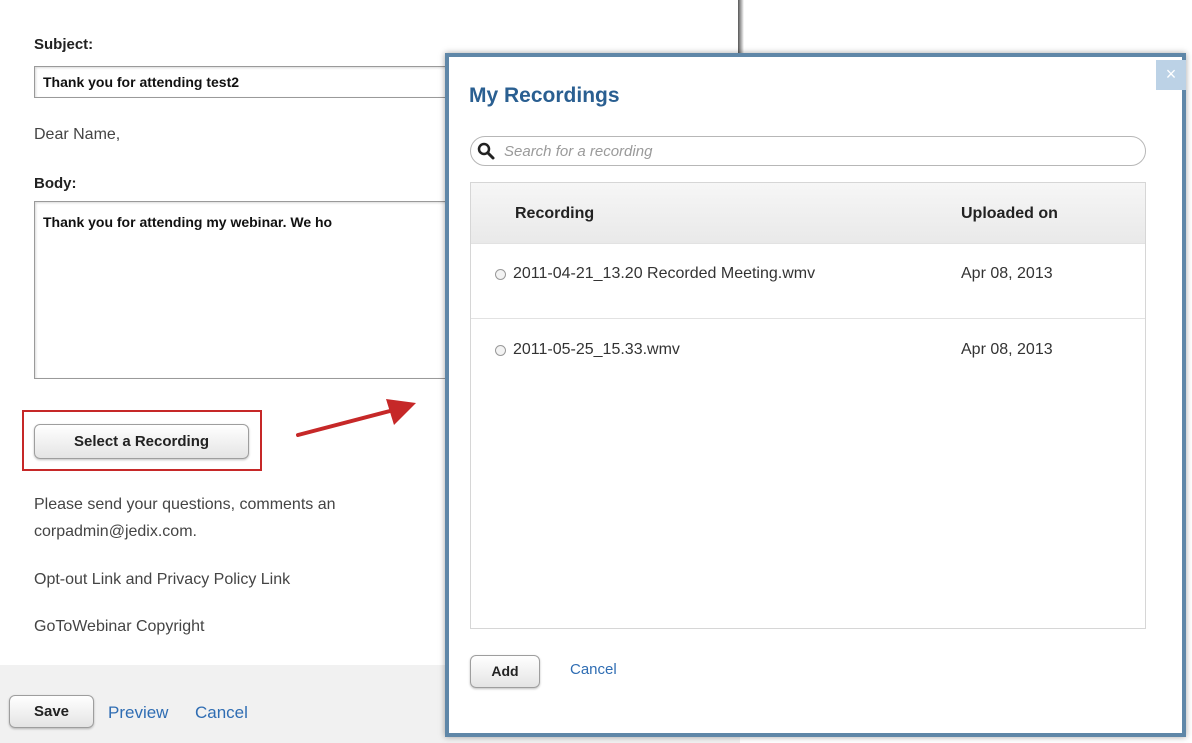 This screenshot has height=743, width=1192. I want to click on search-icon, so click(486, 151).